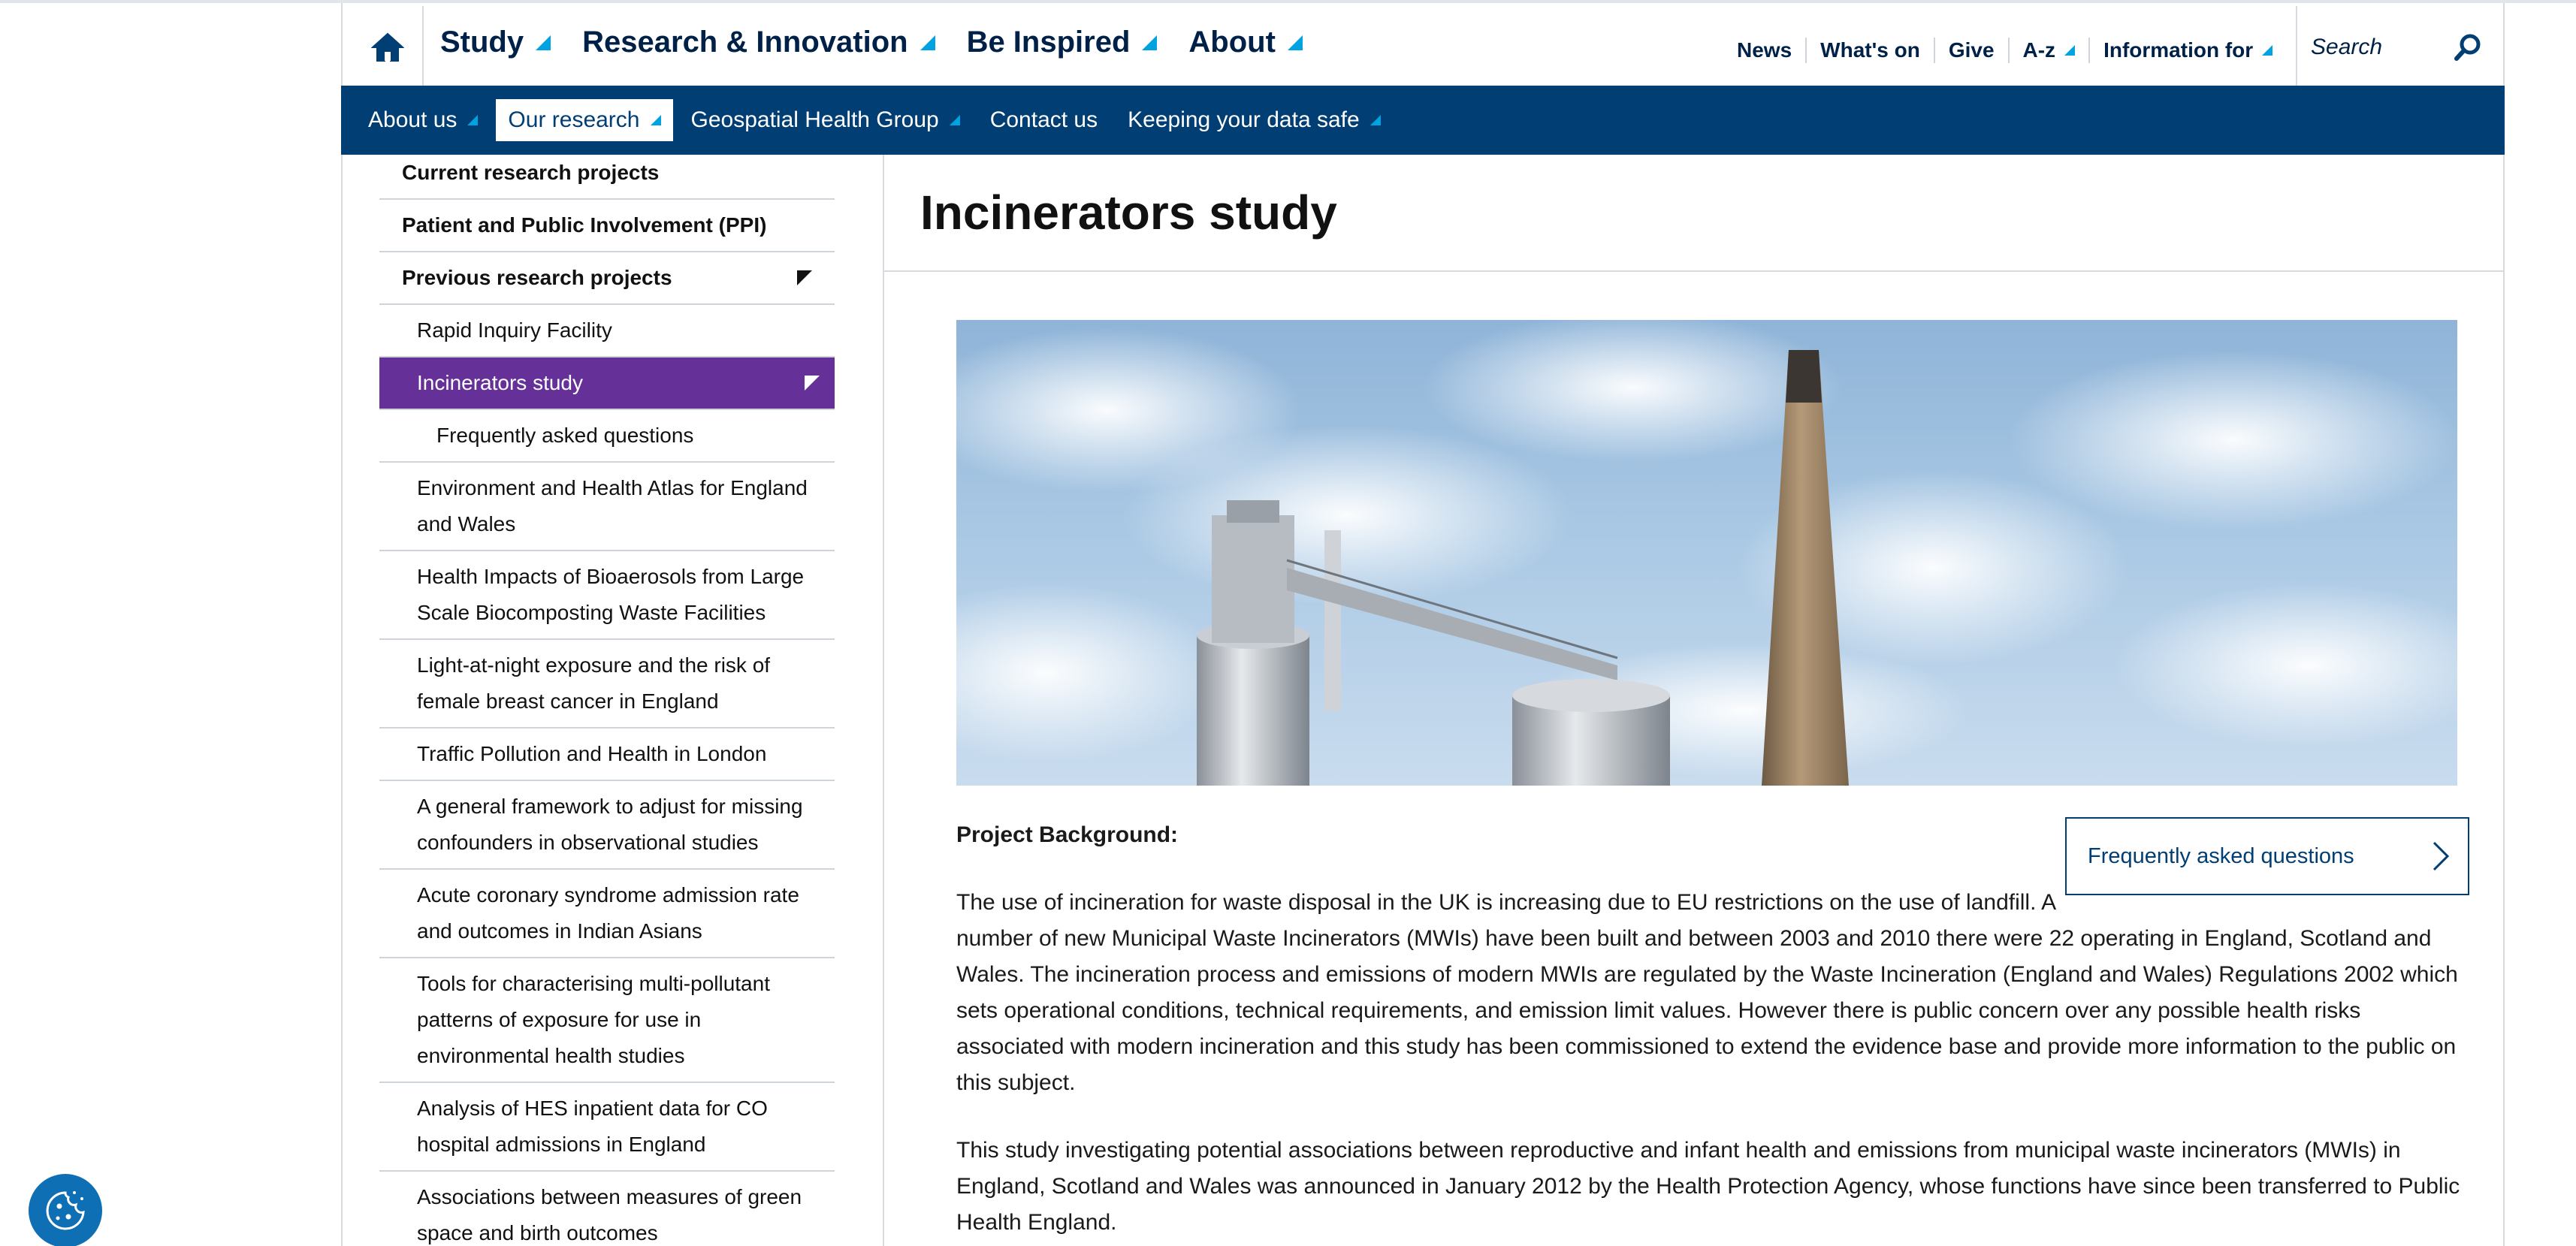 The image size is (2576, 1246). What do you see at coordinates (482, 43) in the screenshot?
I see `nav-study-label: Study` at bounding box center [482, 43].